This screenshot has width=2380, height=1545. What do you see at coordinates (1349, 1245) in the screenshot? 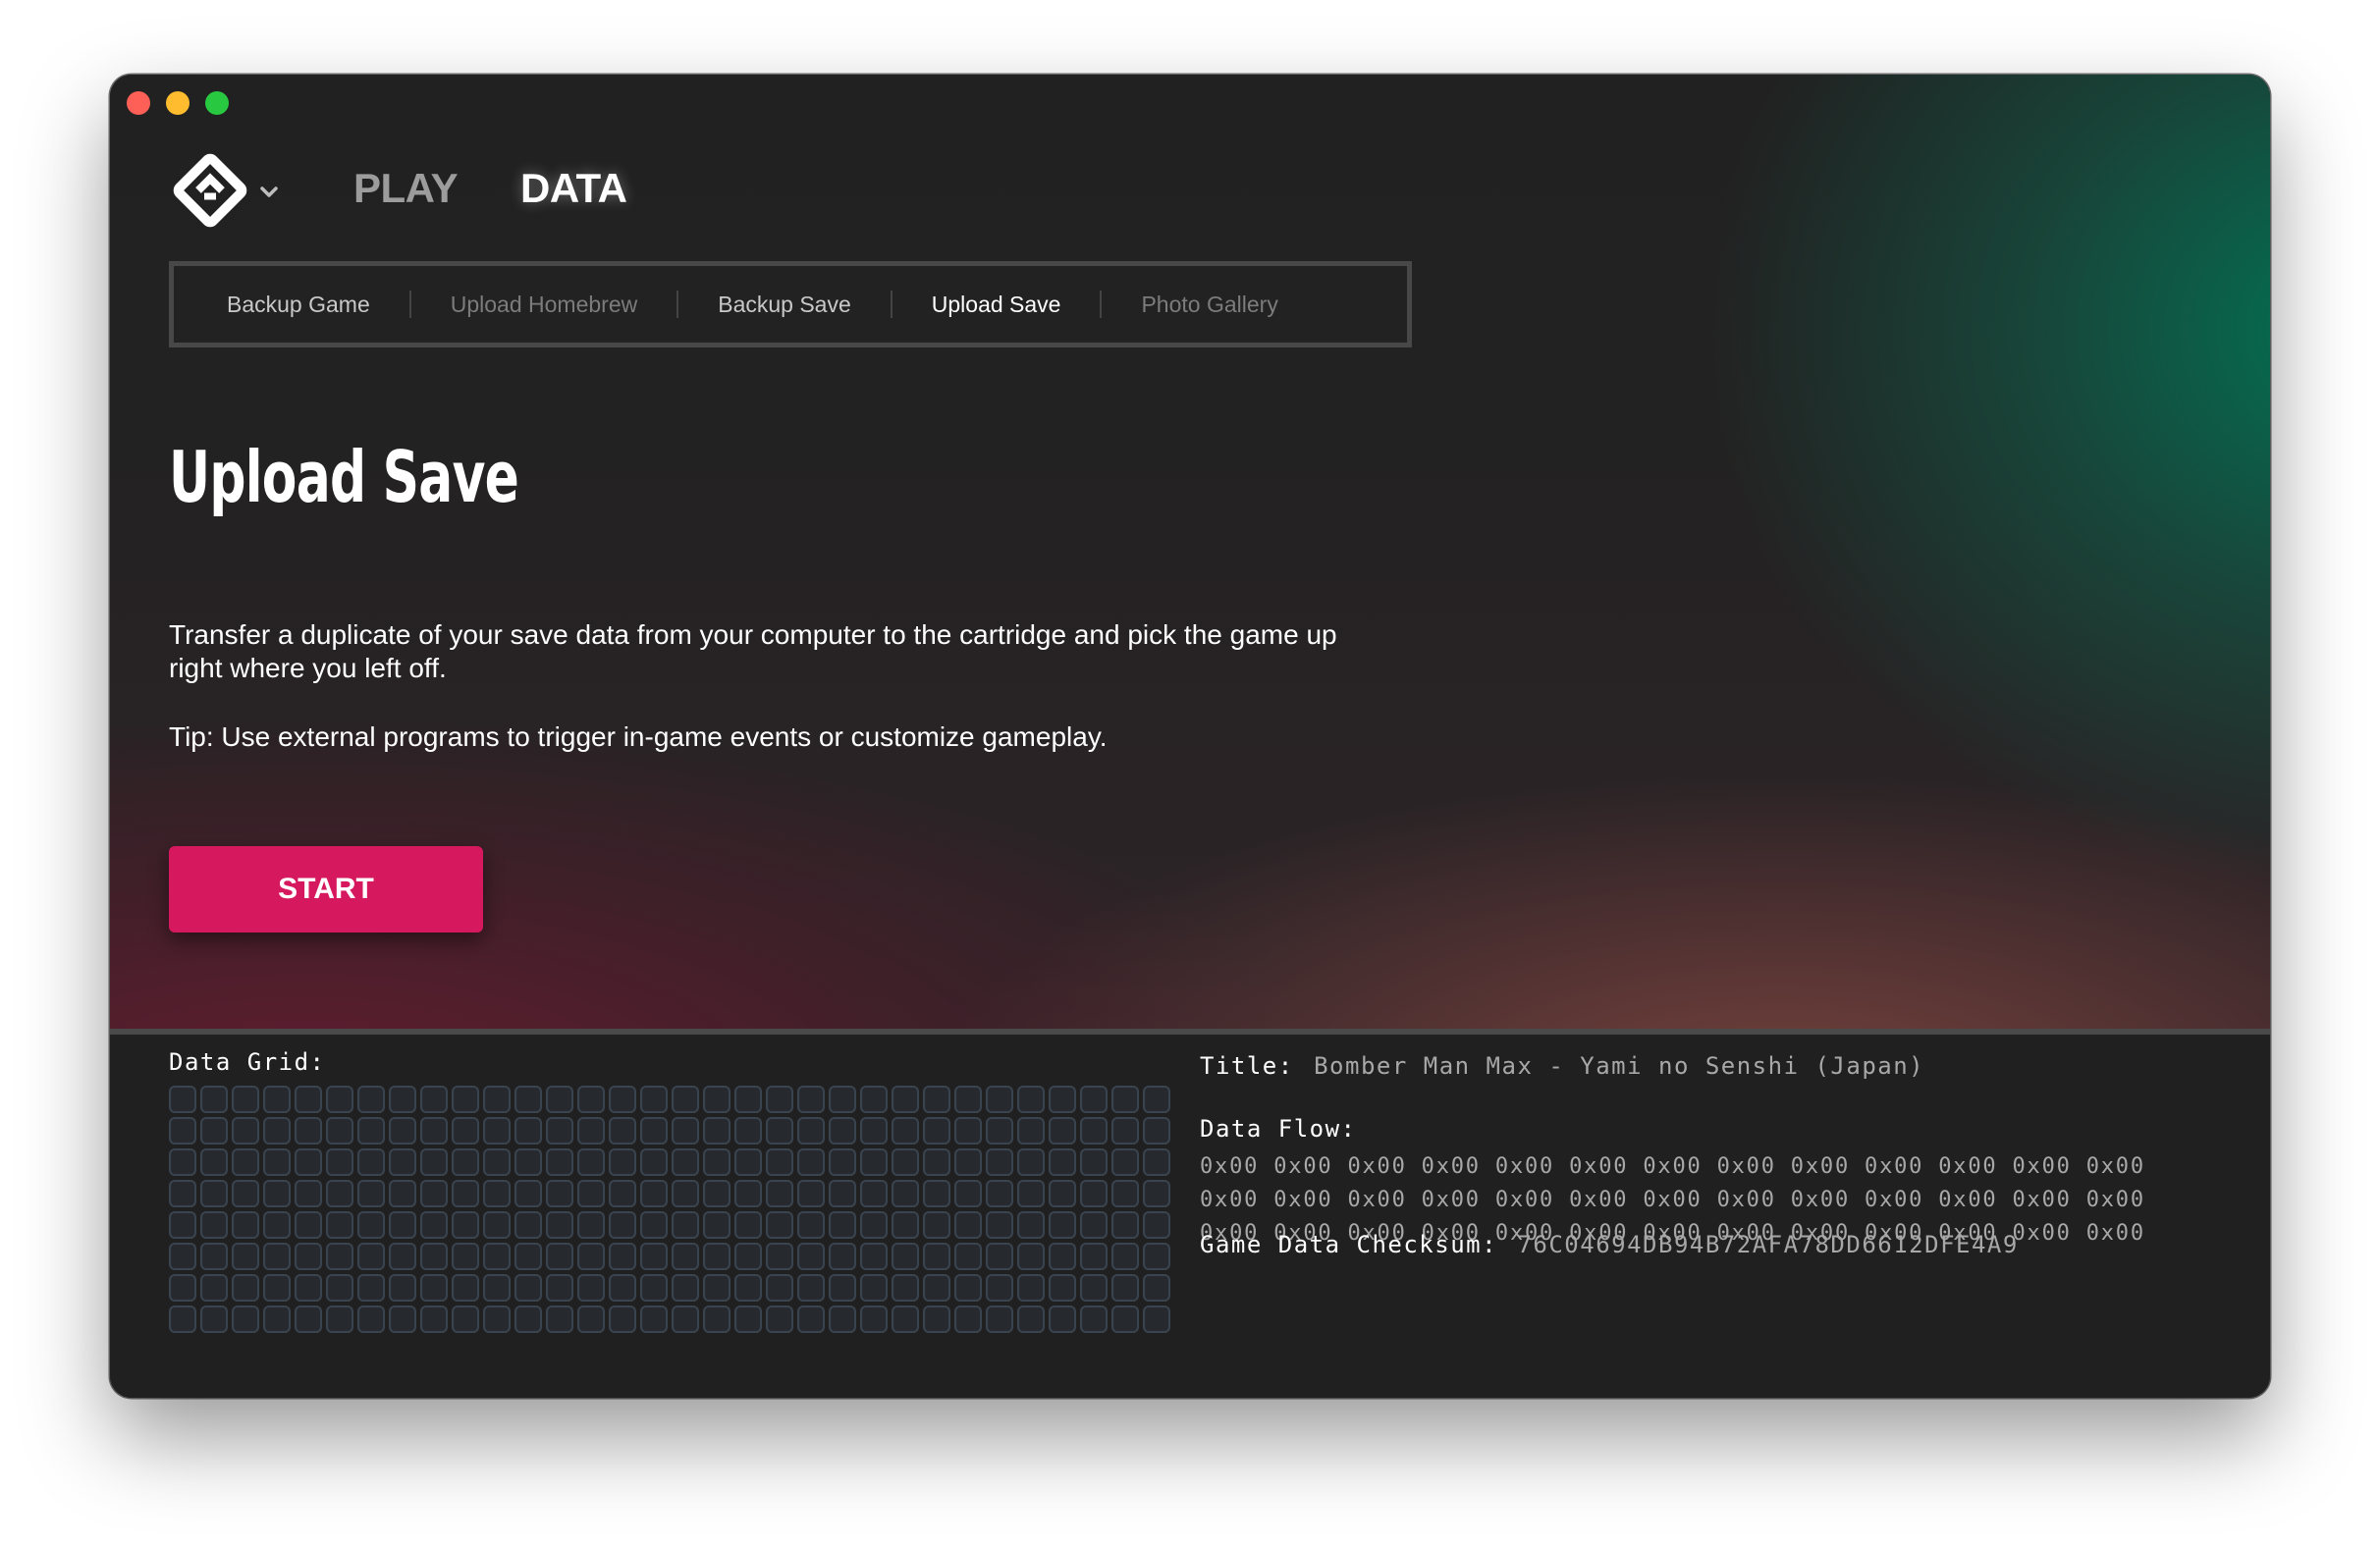
I see `checksum-label: Game Data Checksum:` at bounding box center [1349, 1245].